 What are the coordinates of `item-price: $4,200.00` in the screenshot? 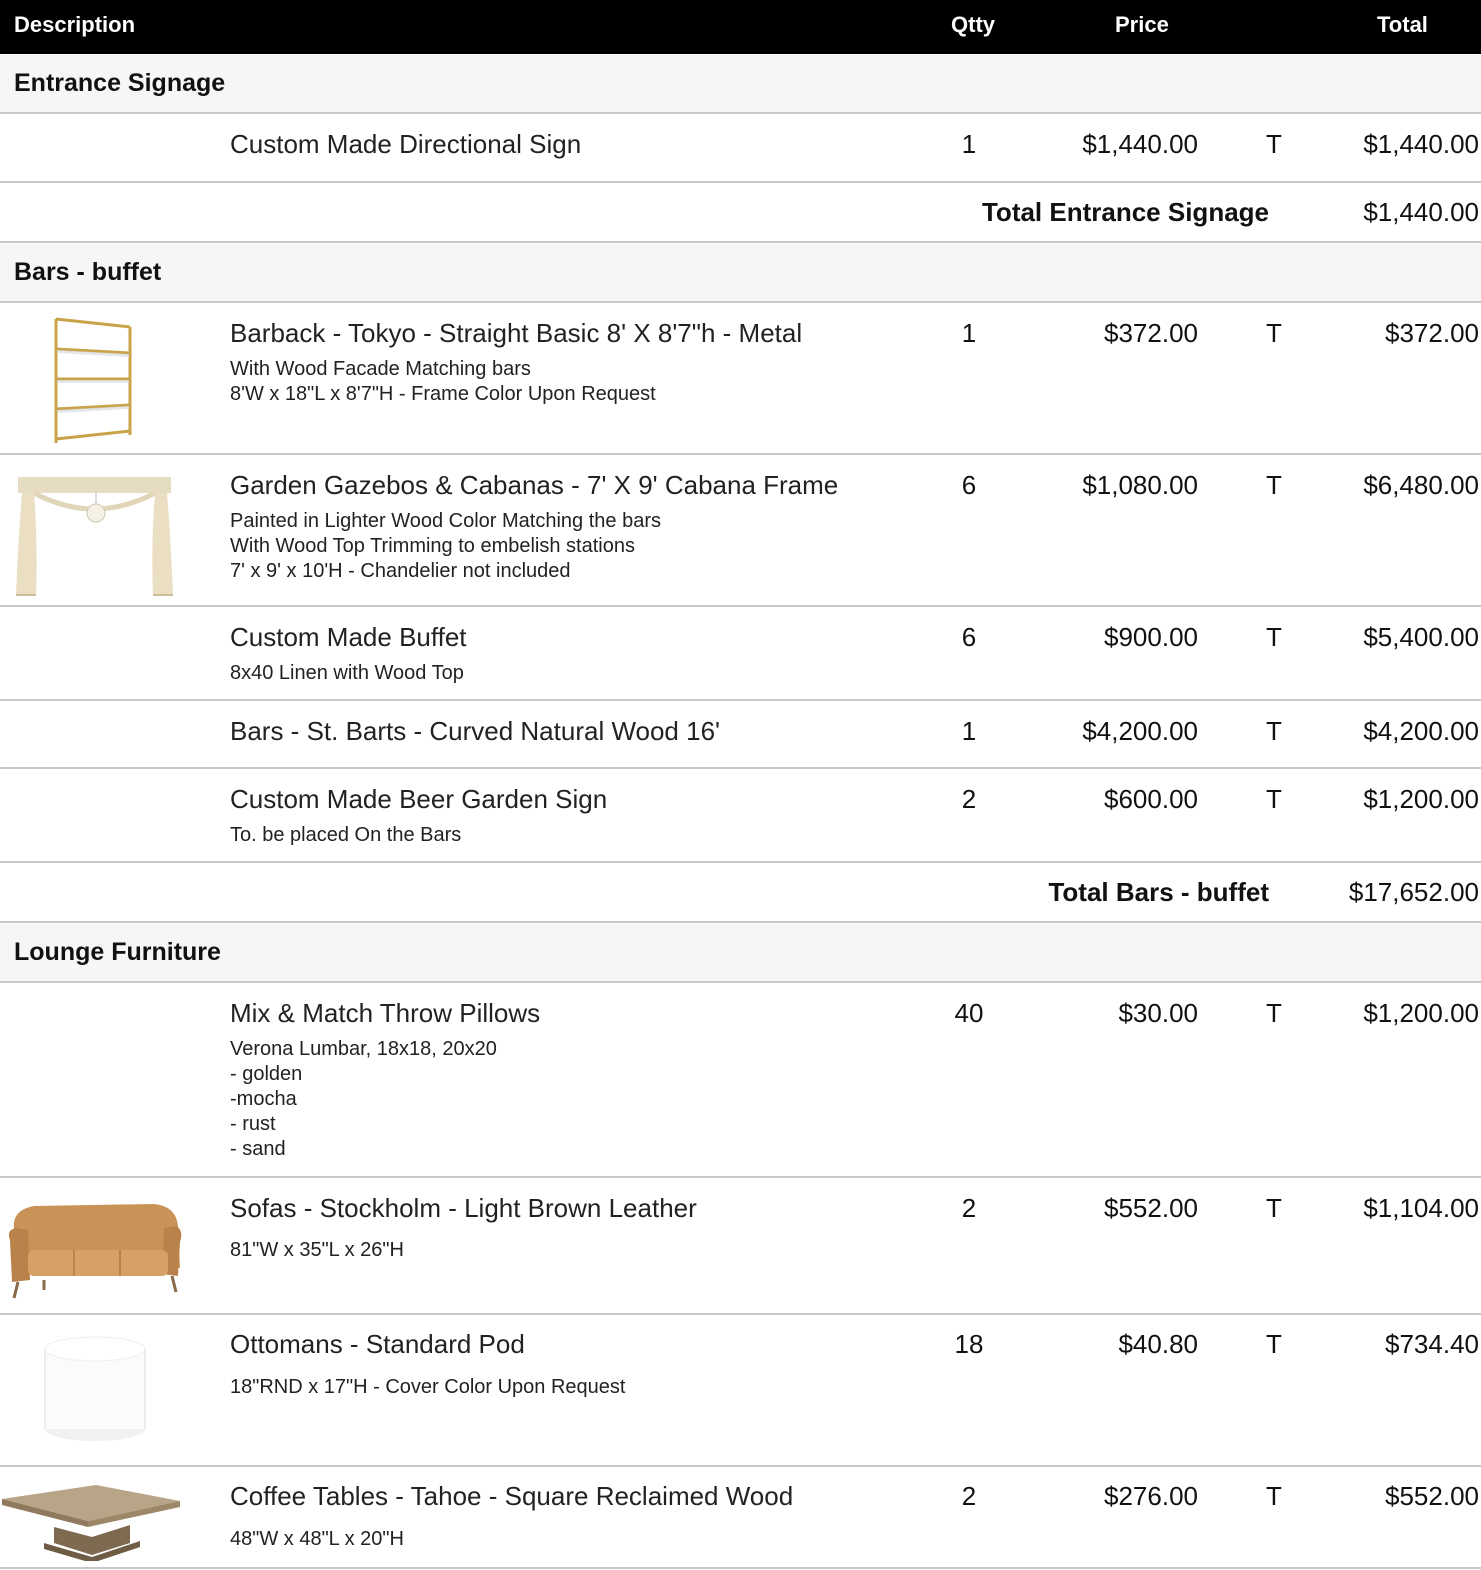 It's located at (1140, 731).